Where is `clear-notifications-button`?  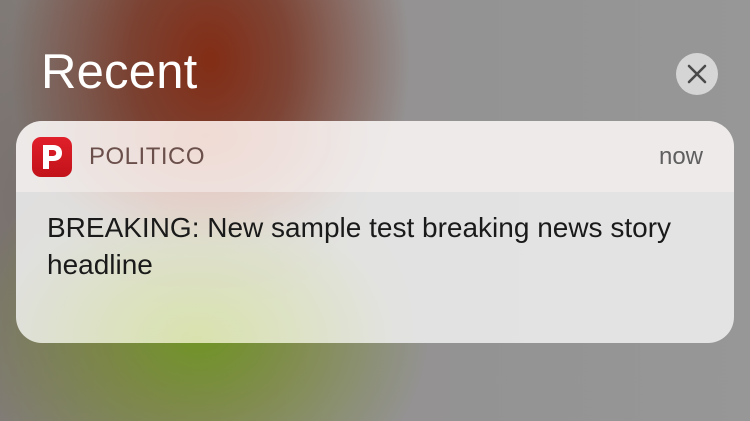 clear-notifications-button is located at coordinates (697, 74).